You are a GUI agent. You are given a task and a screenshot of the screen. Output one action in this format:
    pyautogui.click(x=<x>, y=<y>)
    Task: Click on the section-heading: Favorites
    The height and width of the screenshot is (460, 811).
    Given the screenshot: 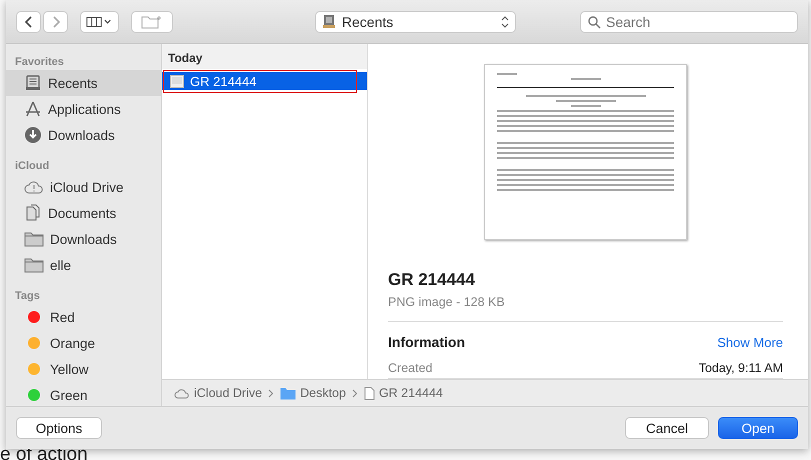 What is the action you would take?
    pyautogui.click(x=39, y=62)
    